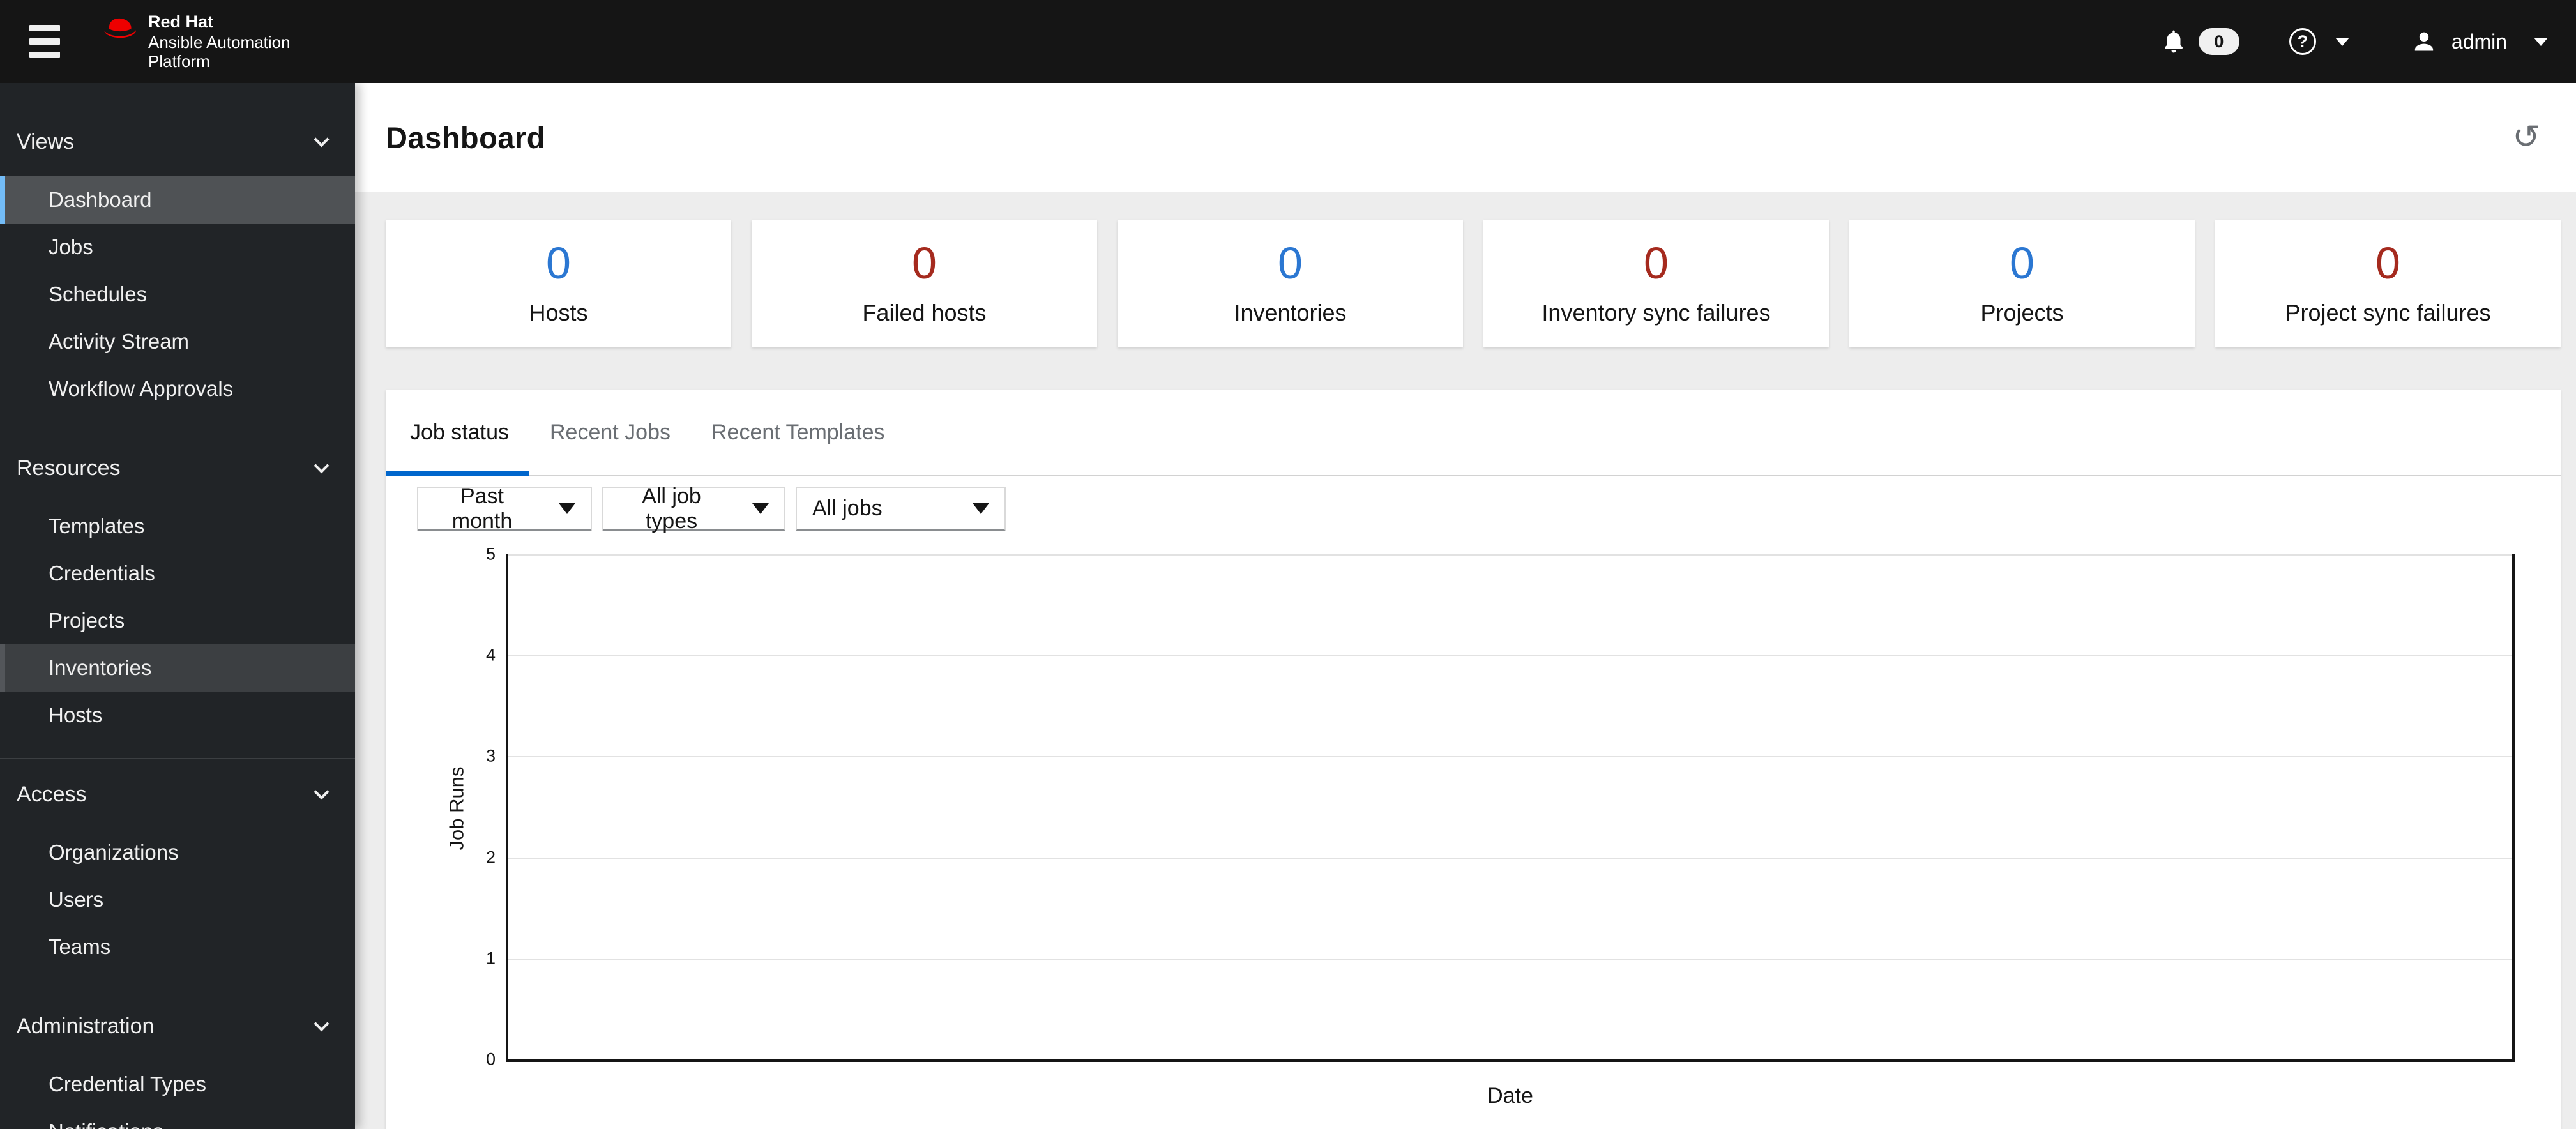 The width and height of the screenshot is (2576, 1129). I want to click on card-projects: 0 Projects, so click(2022, 283).